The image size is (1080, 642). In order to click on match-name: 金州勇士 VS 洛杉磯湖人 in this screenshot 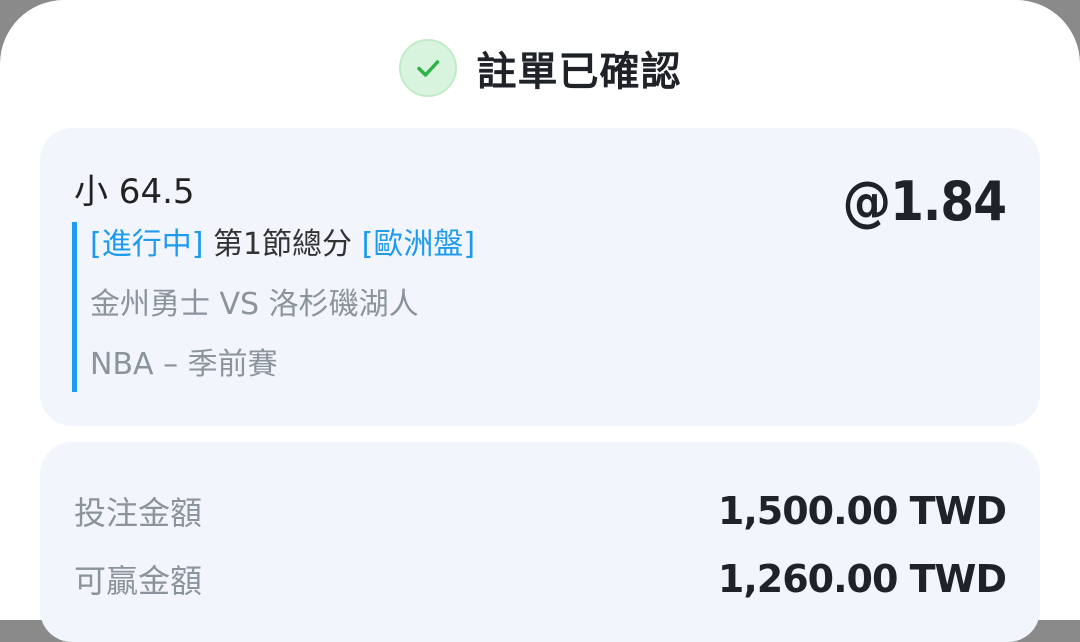, I will do `click(254, 304)`.